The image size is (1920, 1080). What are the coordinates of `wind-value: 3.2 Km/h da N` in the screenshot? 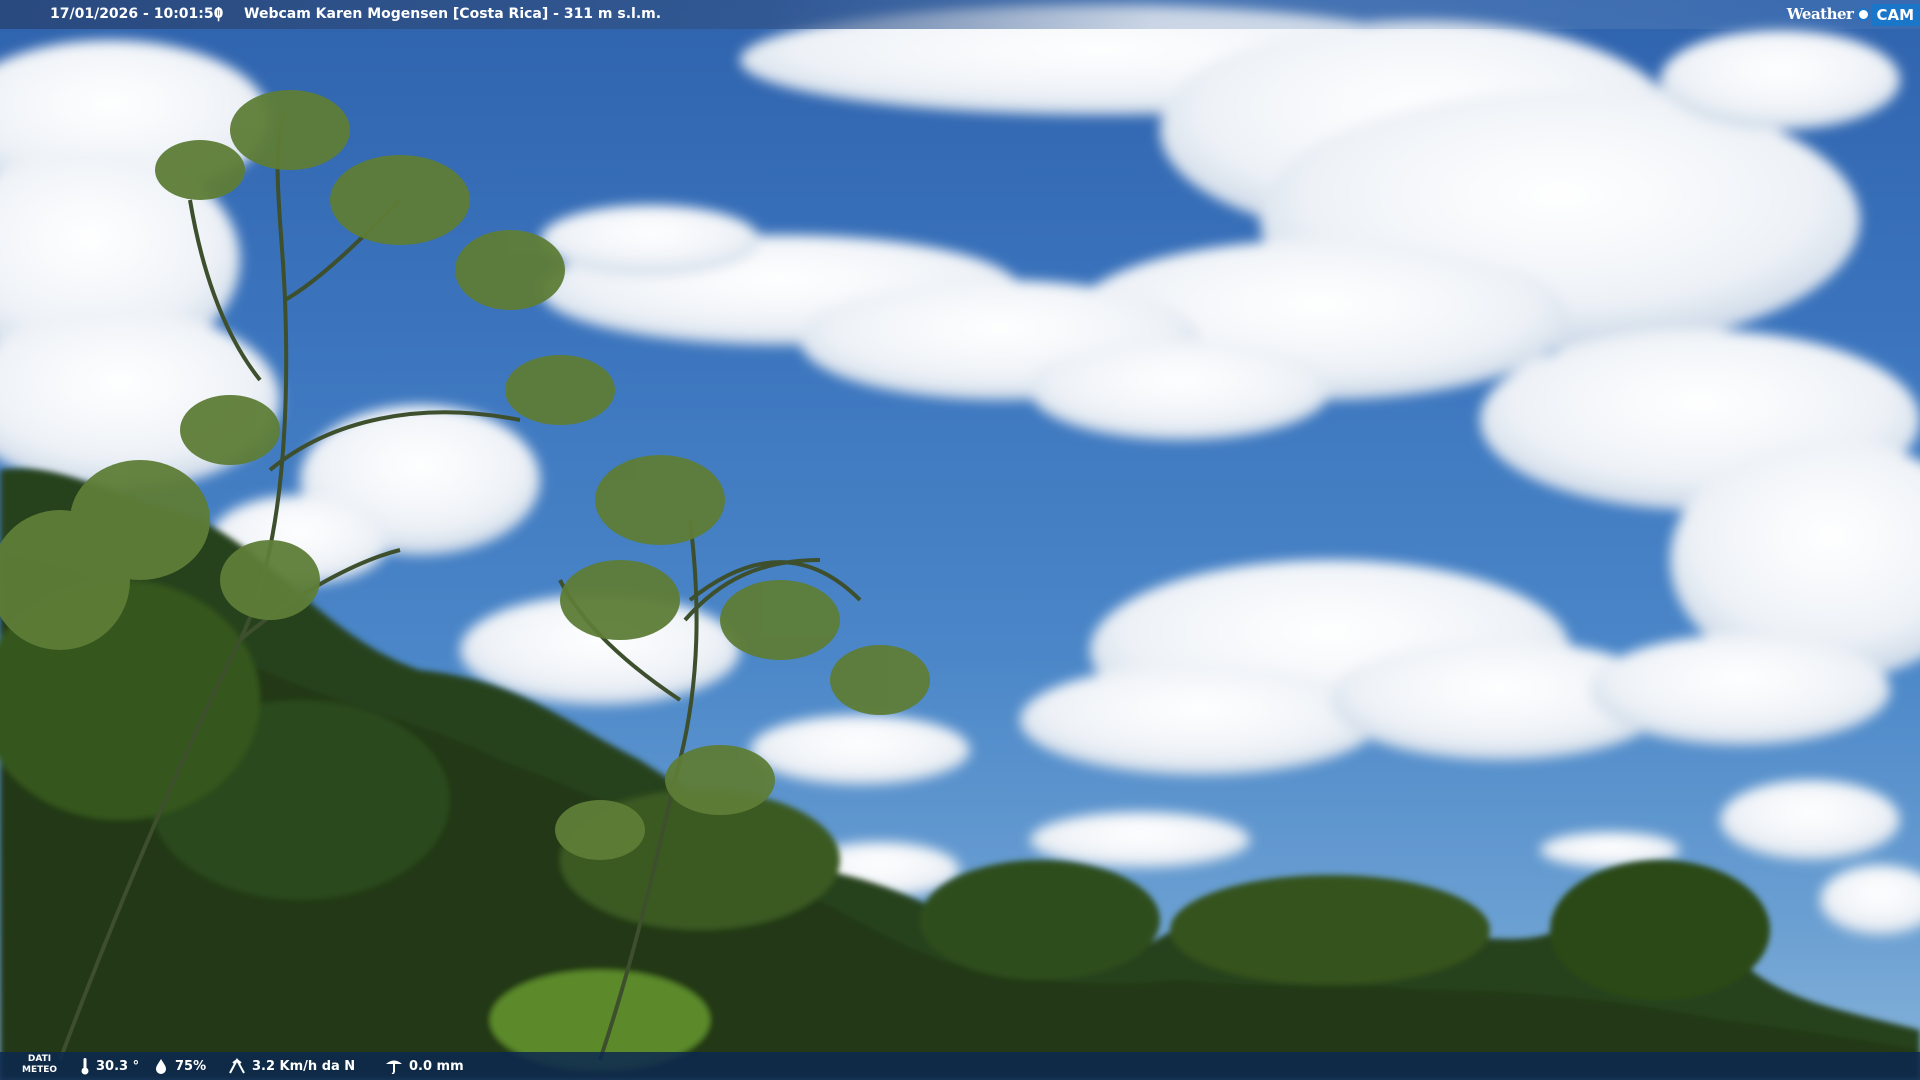 It's located at (304, 1066).